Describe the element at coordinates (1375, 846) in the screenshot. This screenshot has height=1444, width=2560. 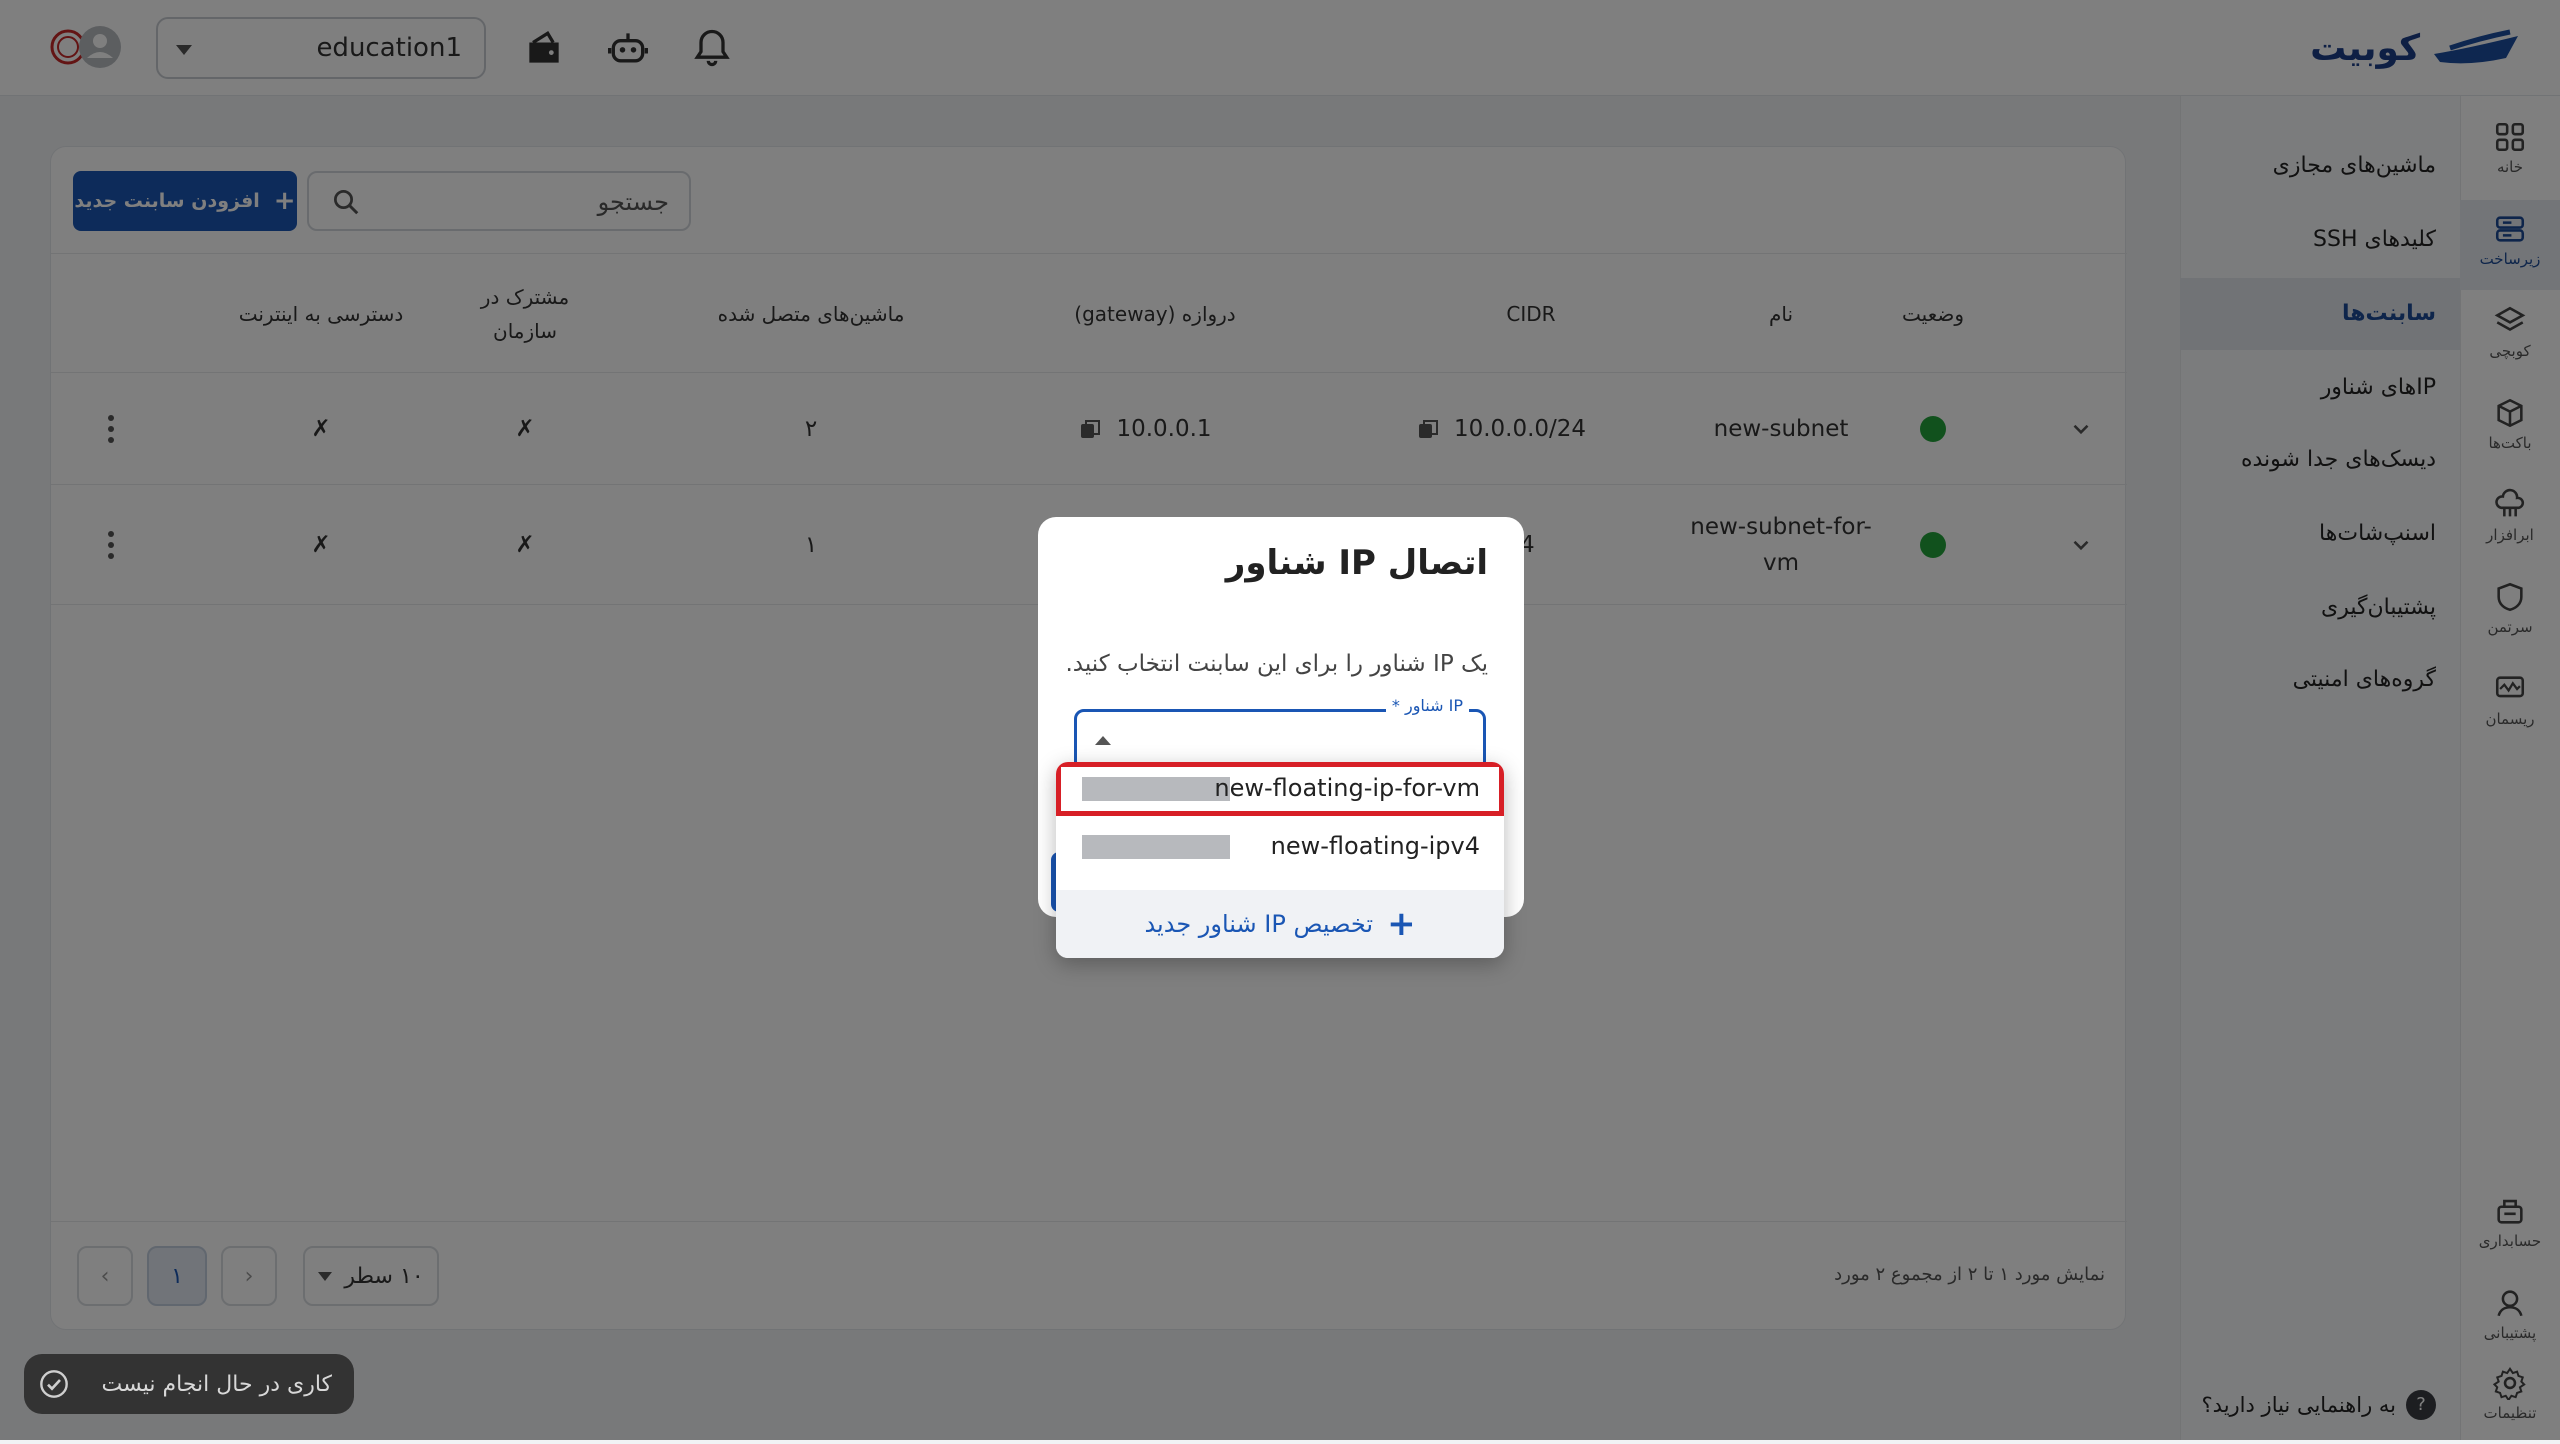
I see `option-label: new-floating-ipv4` at that location.